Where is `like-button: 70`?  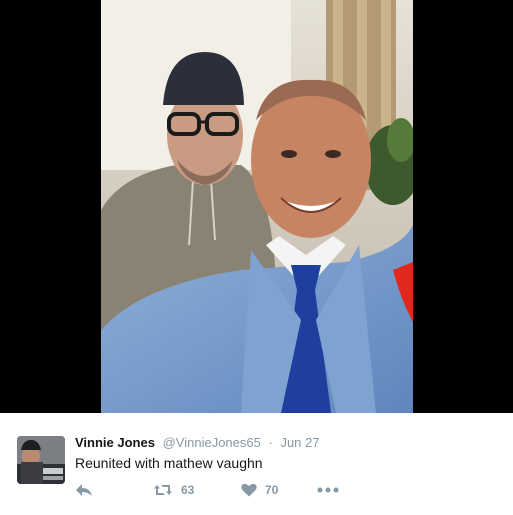
like-button: 70 is located at coordinates (279, 490).